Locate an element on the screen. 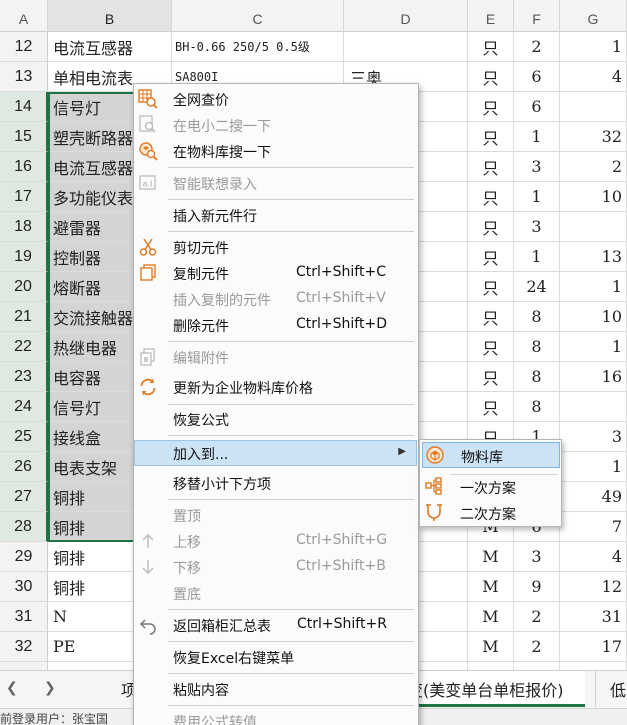 This screenshot has width=627, height=725. menu-item-search-library: 在物料库搜一下 is located at coordinates (276, 151).